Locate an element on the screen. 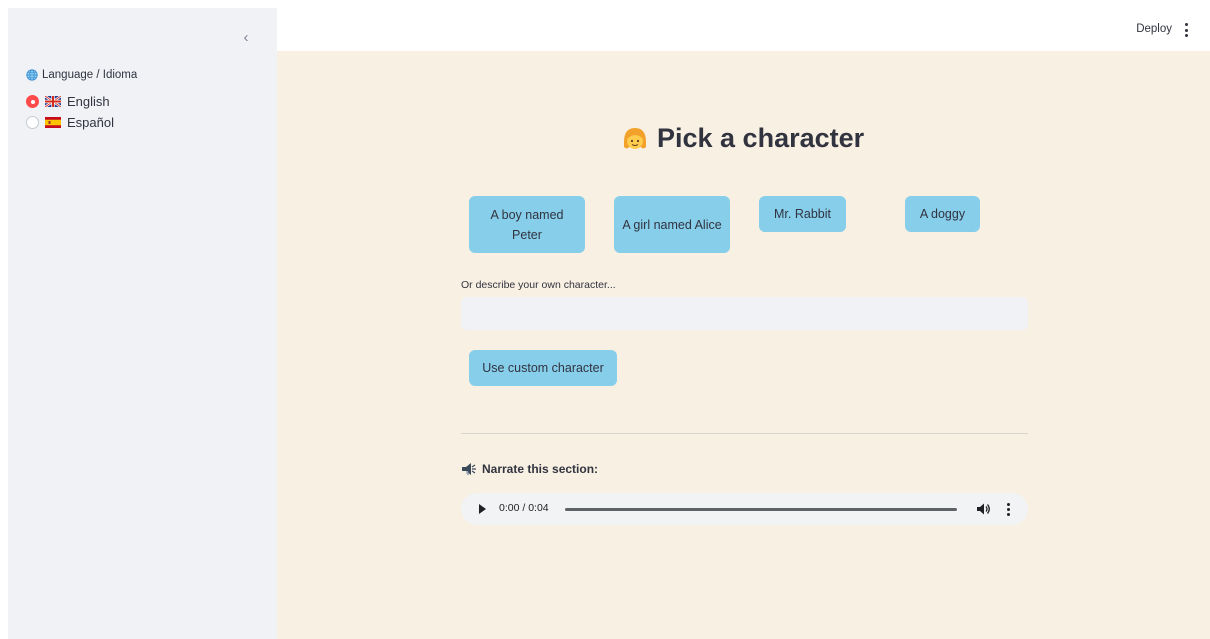  speaker-icon is located at coordinates (469, 469).